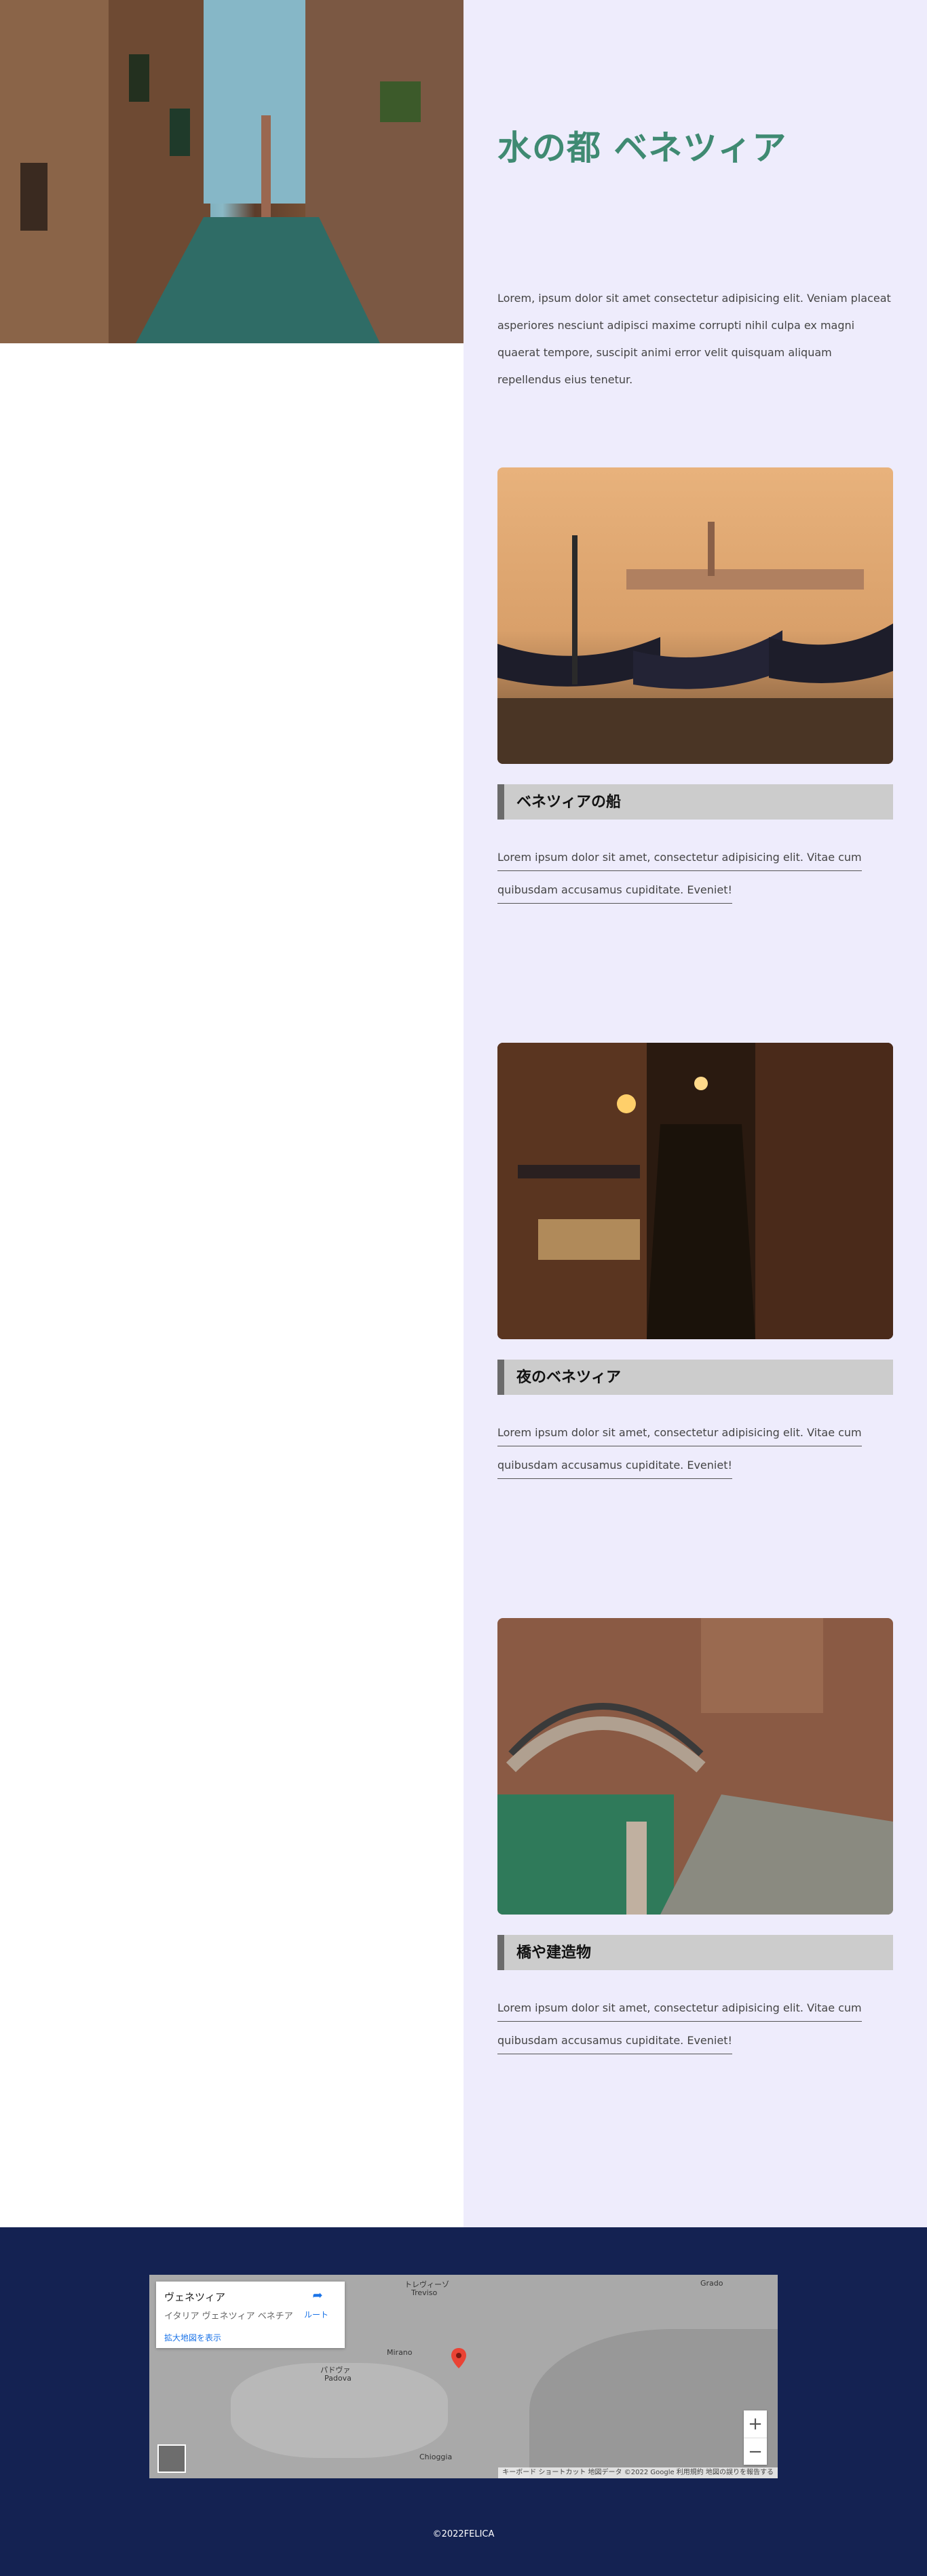 The image size is (927, 2576). Describe the element at coordinates (195, 2297) in the screenshot. I see `map-place-name: ヴェネツィア` at that location.